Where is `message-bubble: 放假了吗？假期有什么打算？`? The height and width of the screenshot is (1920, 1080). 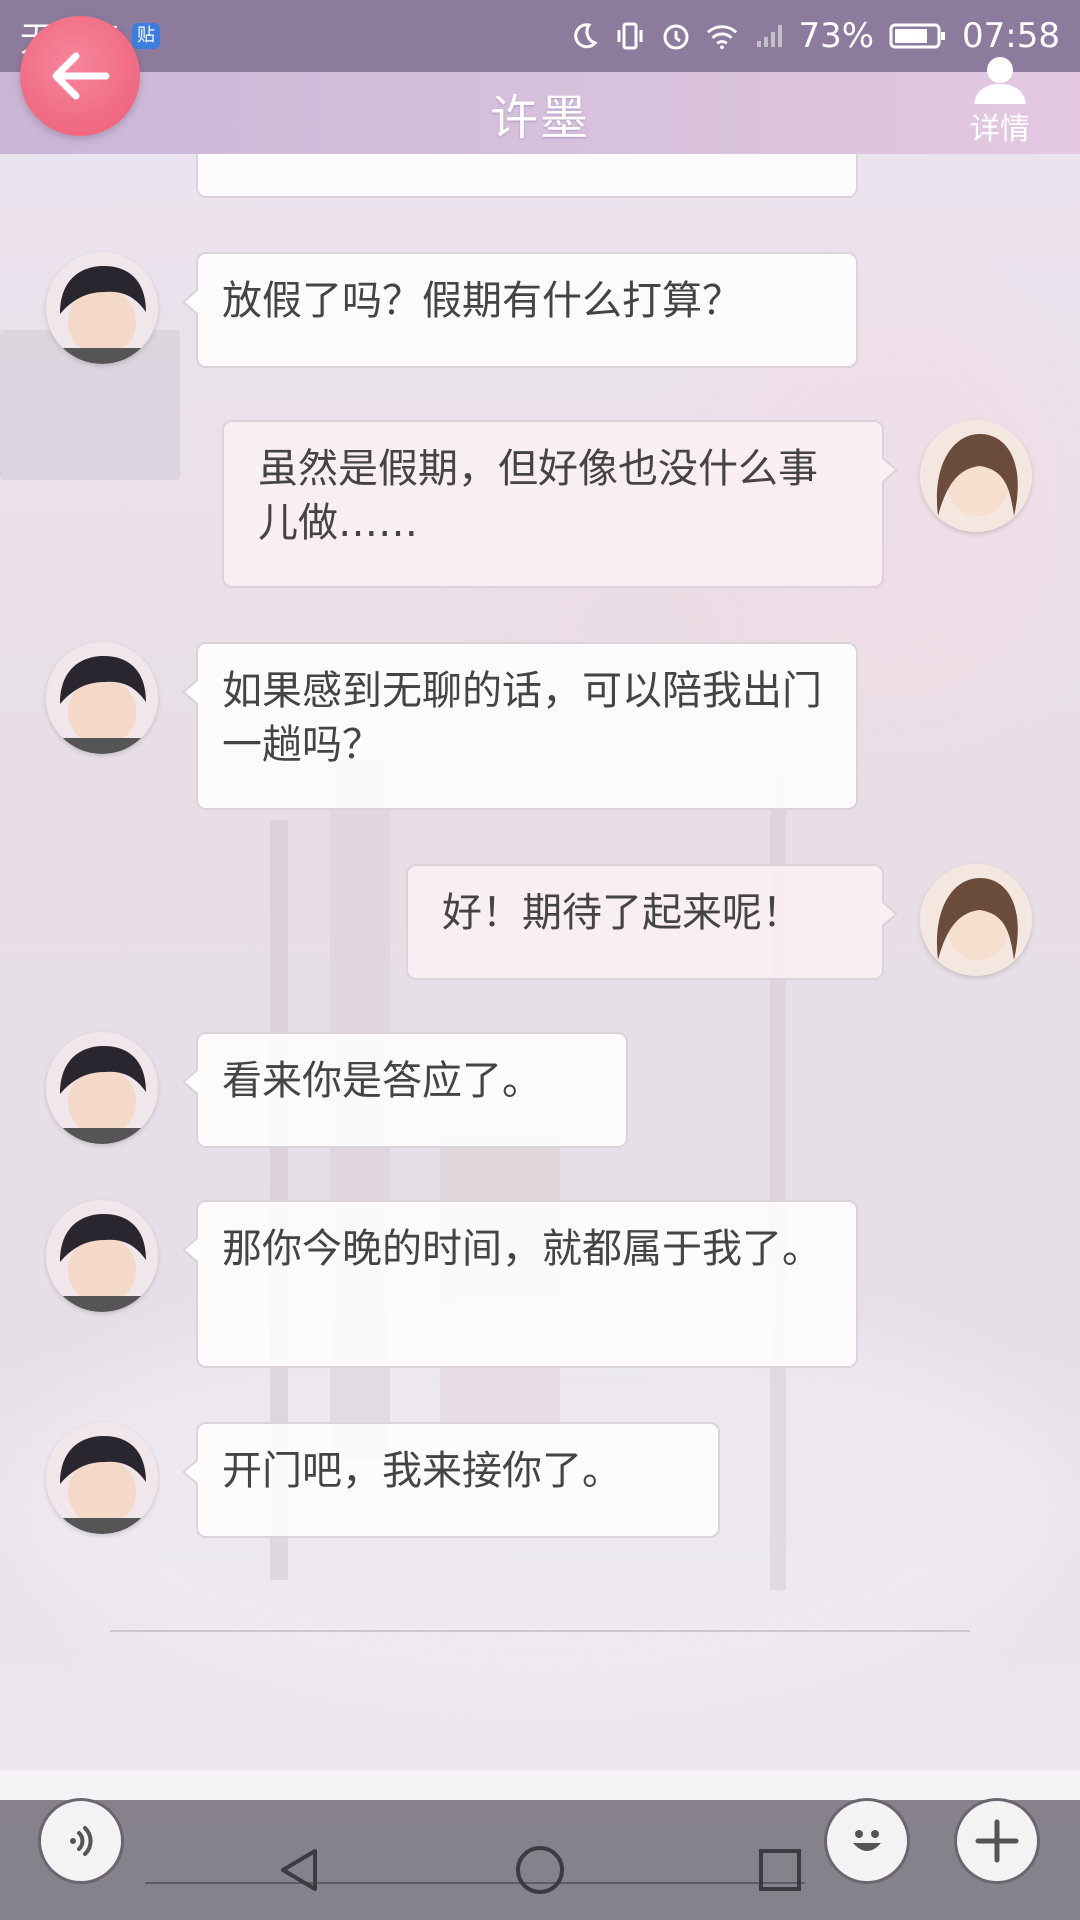
message-bubble: 放假了吗？假期有什么打算？ is located at coordinates (520, 310).